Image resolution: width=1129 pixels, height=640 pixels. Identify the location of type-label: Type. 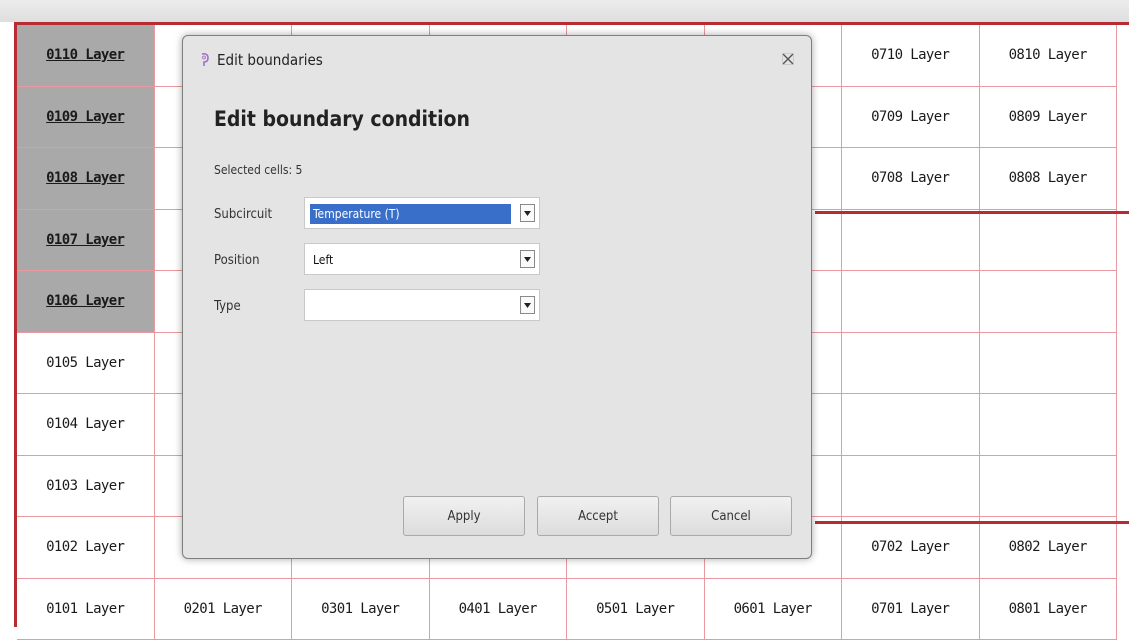
(227, 306).